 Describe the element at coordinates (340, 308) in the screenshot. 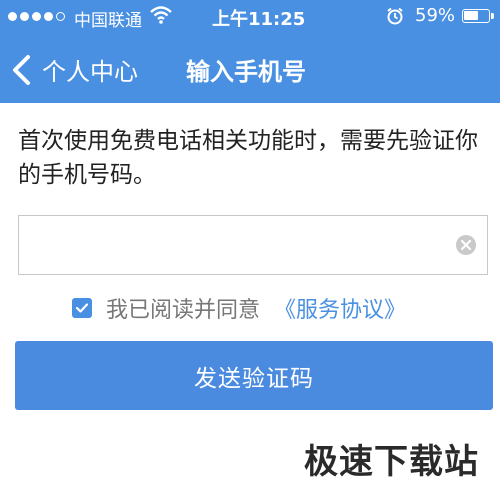

I see `service-agreement-link: 《服务协议》` at that location.